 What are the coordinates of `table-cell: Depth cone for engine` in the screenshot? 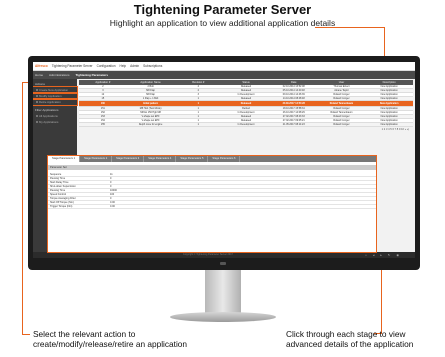 It's located at (150, 124).